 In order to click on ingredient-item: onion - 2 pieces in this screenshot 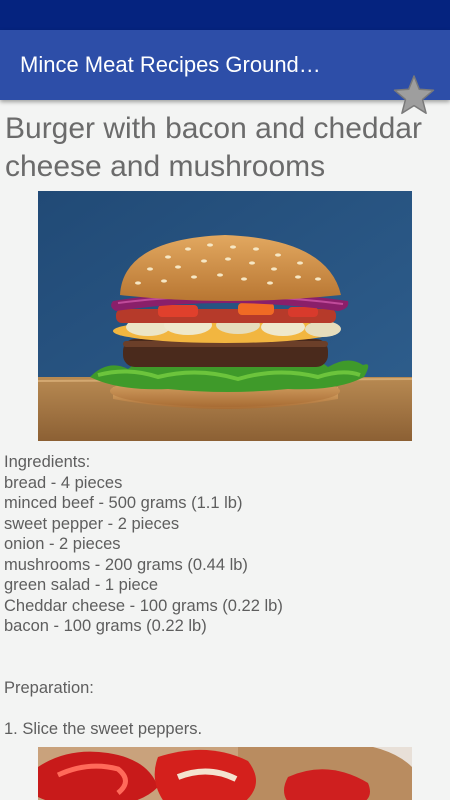, I will do `click(62, 544)`.